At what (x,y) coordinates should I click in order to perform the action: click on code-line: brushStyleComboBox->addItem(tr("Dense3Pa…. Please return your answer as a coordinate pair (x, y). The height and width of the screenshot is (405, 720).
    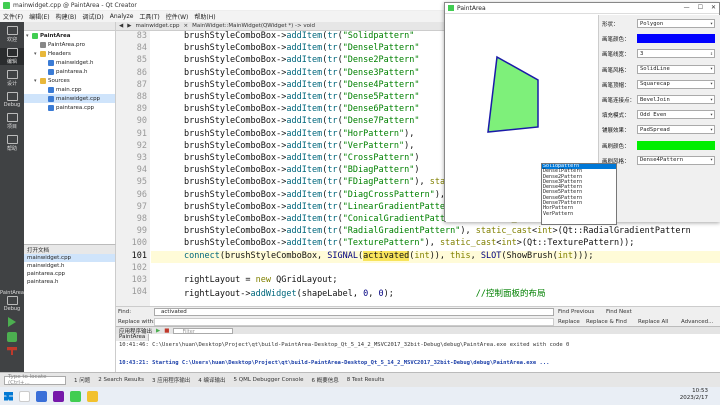
    Looking at the image, I should click on (301, 74).